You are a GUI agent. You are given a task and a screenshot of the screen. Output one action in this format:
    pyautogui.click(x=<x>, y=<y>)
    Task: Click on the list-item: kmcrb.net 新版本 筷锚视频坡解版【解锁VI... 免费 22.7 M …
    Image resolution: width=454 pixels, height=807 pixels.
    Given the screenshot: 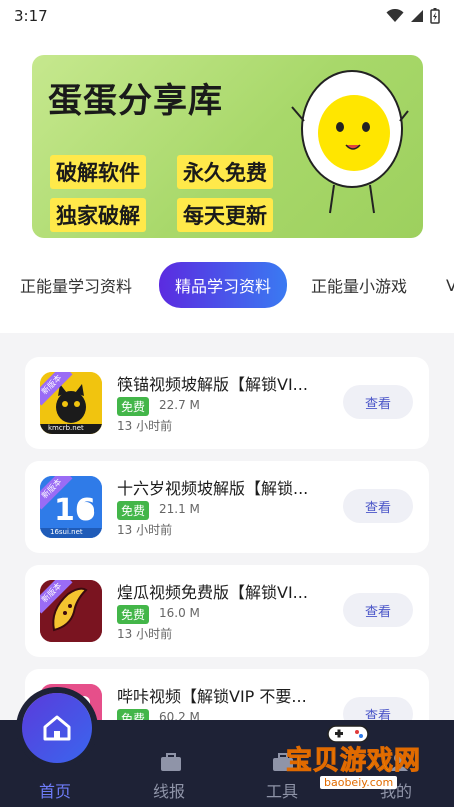 What is the action you would take?
    pyautogui.click(x=227, y=403)
    